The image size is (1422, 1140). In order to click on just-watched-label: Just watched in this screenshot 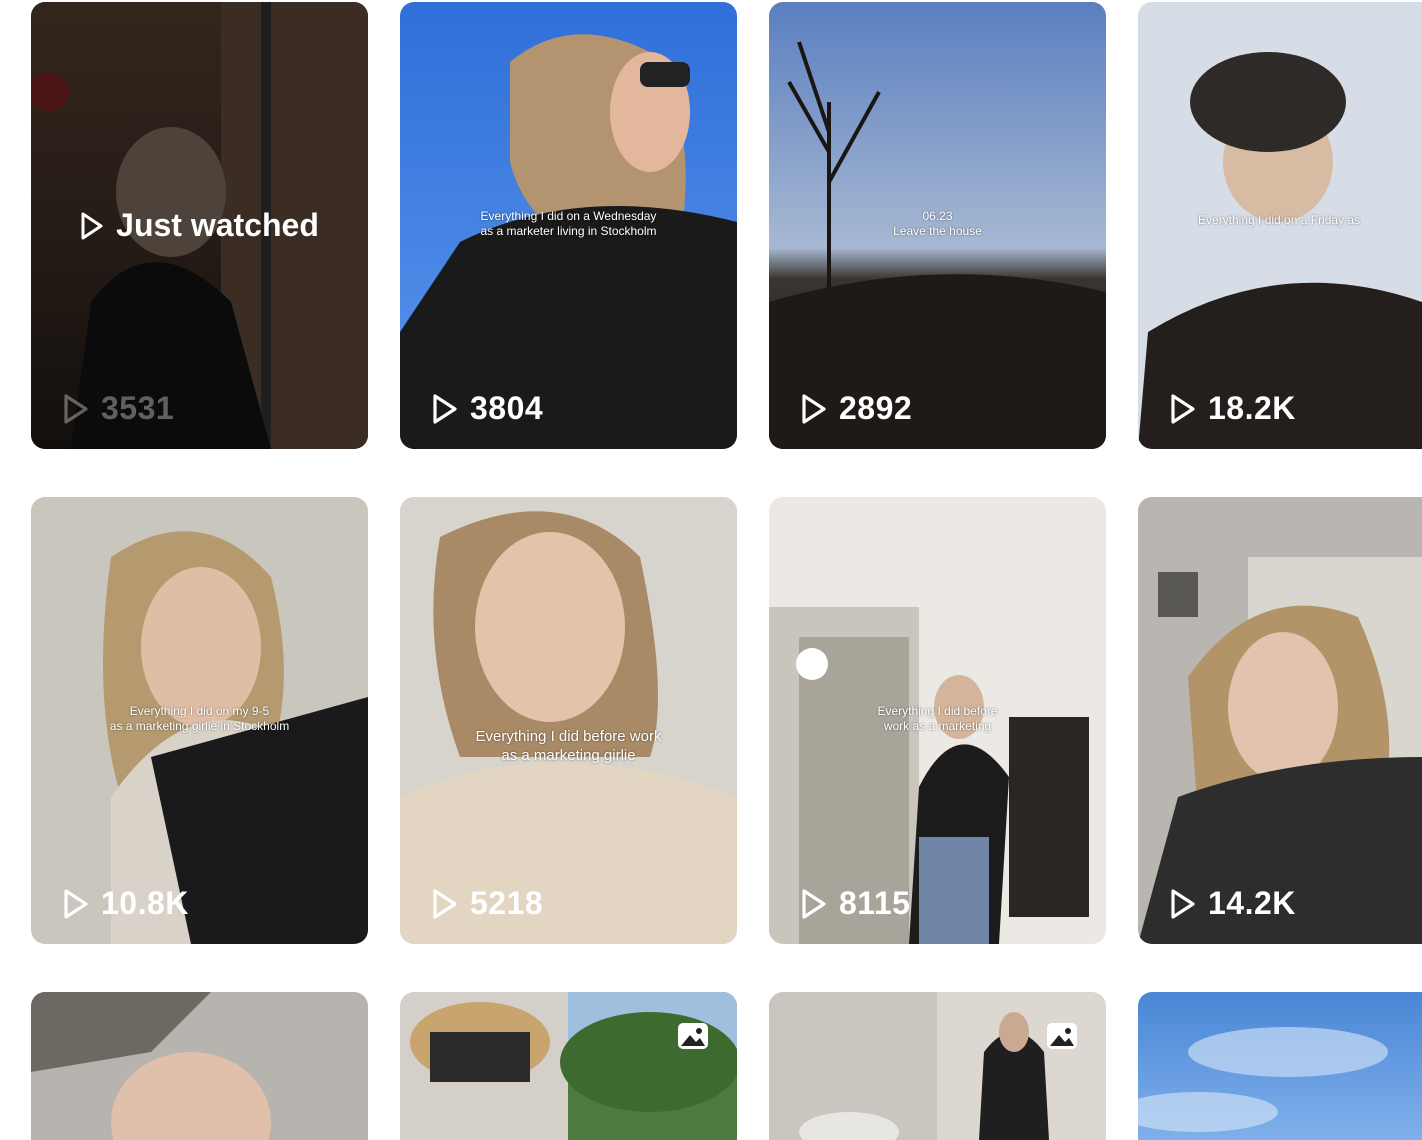, I will do `click(199, 225)`.